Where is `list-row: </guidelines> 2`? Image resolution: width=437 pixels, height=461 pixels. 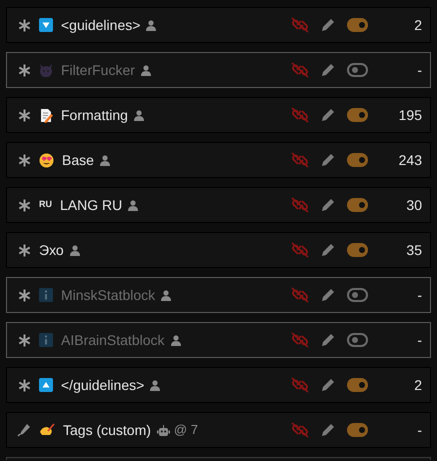
list-row: </guidelines> 2 is located at coordinates (218, 385).